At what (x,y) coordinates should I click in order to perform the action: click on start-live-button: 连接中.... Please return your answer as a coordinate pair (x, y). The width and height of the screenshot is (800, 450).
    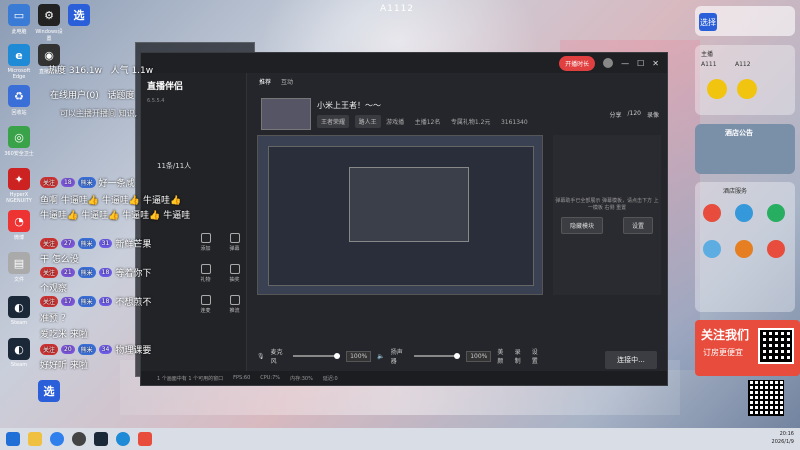
    Looking at the image, I should click on (631, 360).